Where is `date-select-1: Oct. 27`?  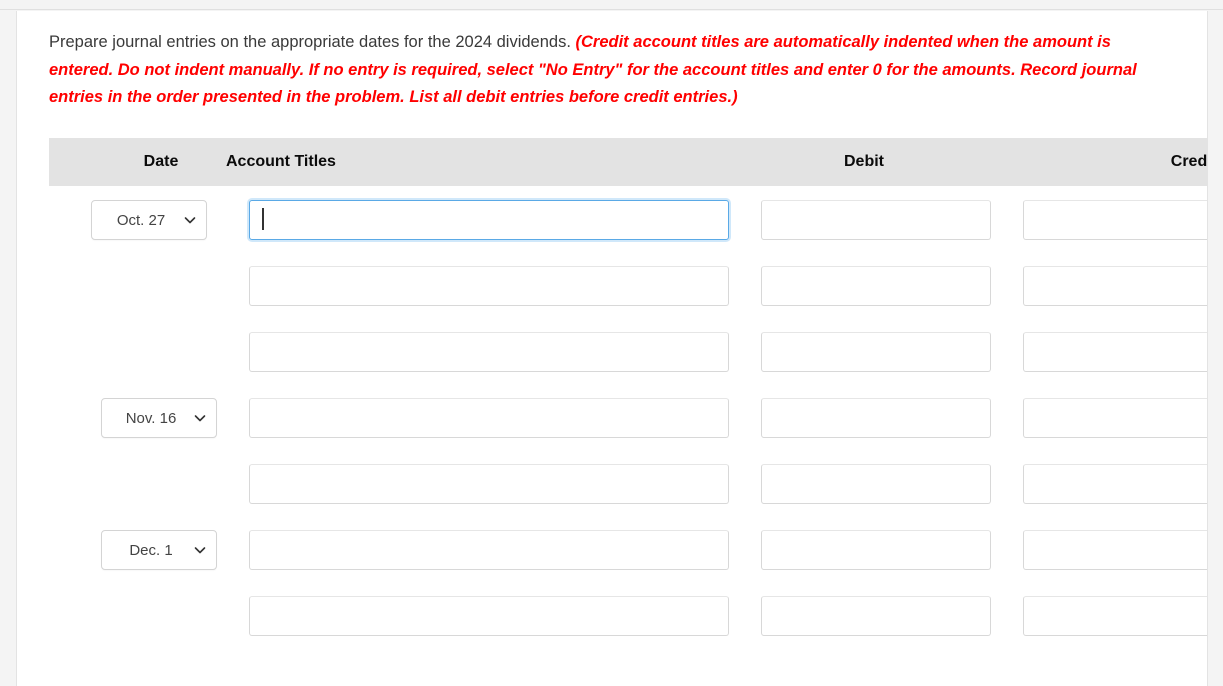 date-select-1: Oct. 27 is located at coordinates (149, 220).